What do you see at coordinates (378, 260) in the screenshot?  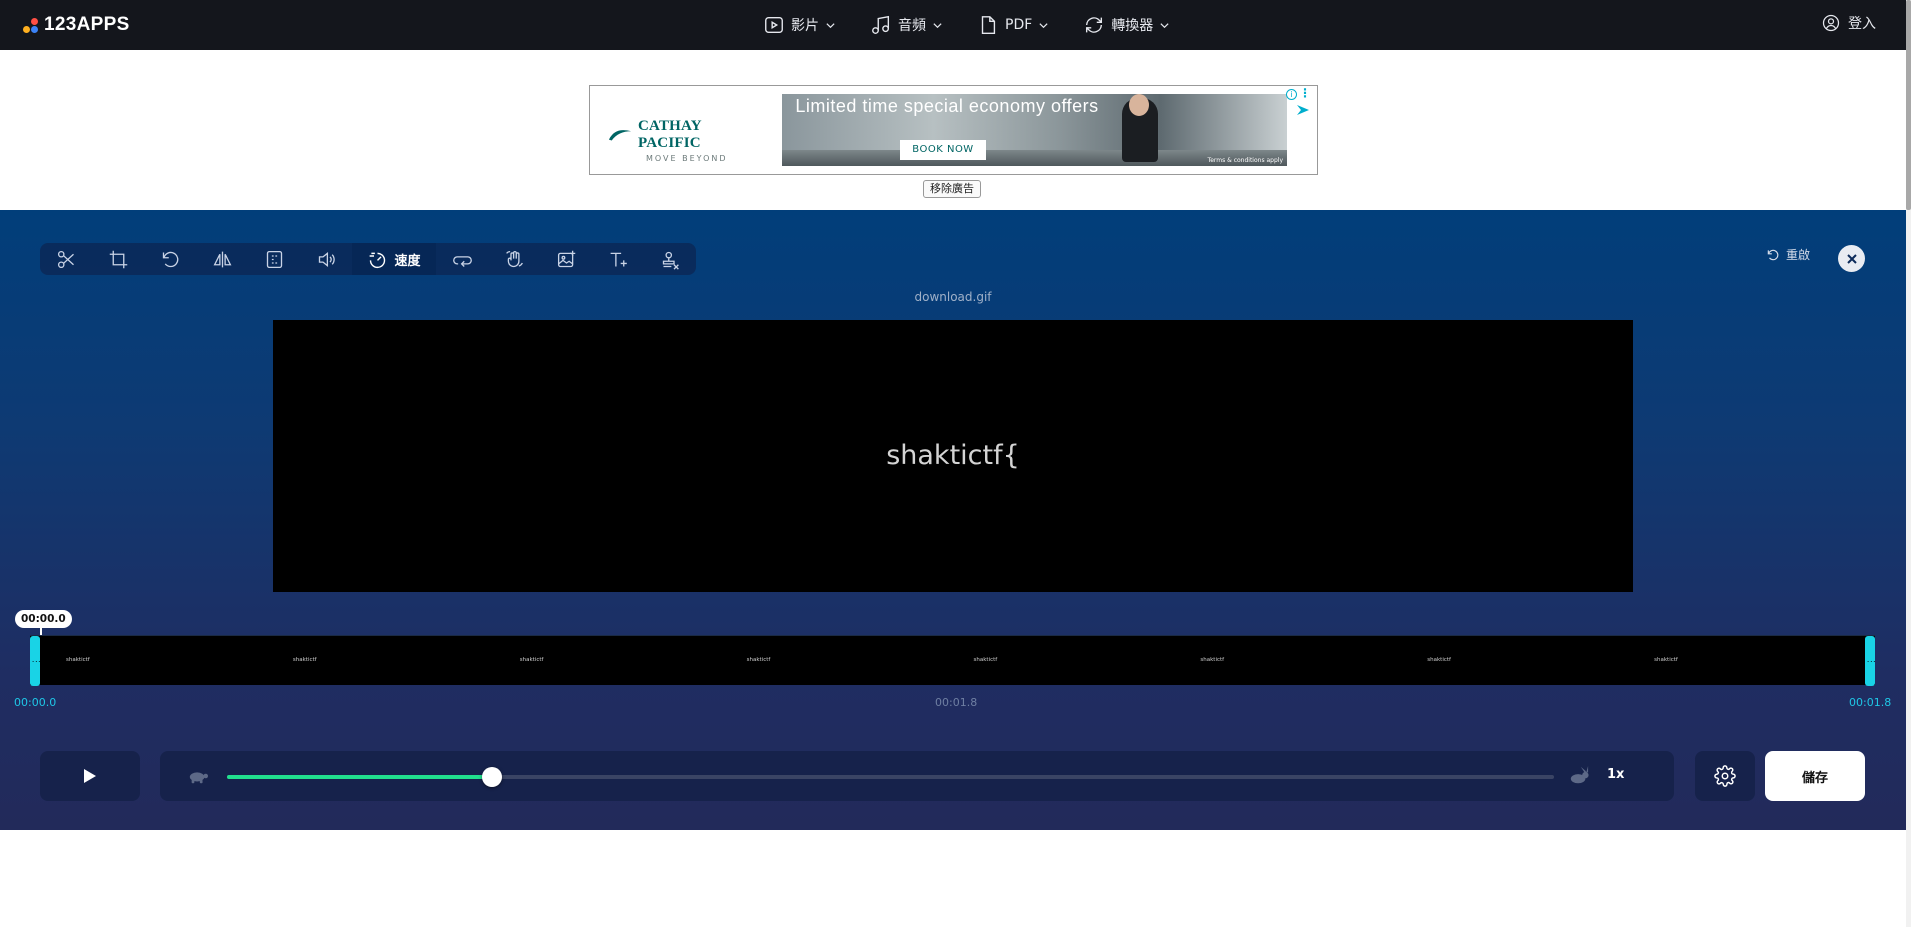 I see `speed-icon` at bounding box center [378, 260].